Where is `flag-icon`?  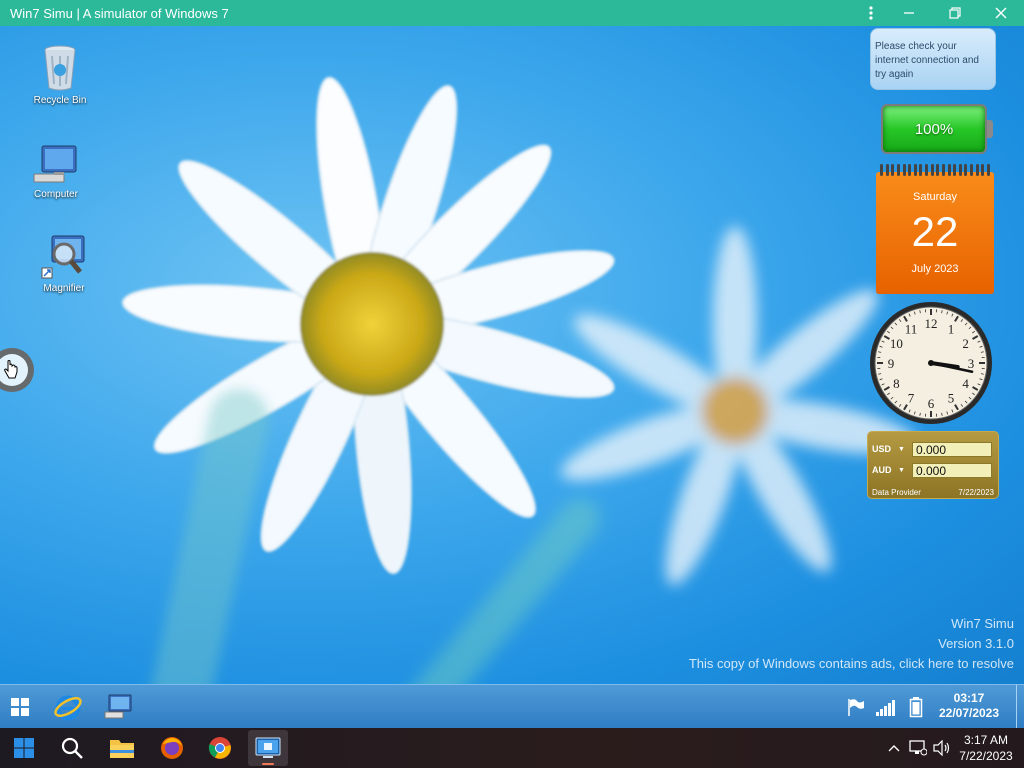 flag-icon is located at coordinates (856, 707).